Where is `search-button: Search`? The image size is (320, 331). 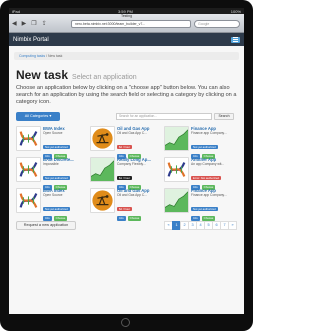
search-button: Search is located at coordinates (224, 116).